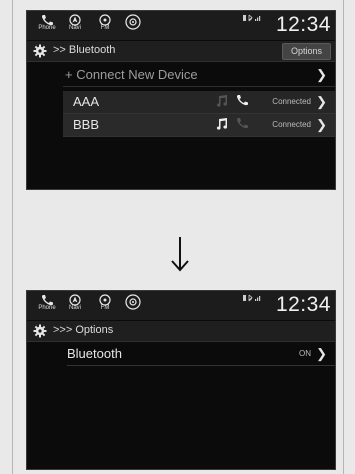 This screenshot has width=355, height=474. Describe the element at coordinates (181, 331) in the screenshot. I see `title-bar: >>> Options` at that location.